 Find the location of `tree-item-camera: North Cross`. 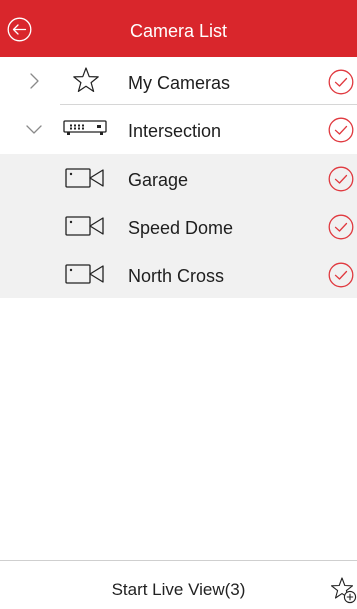

tree-item-camera: North Cross is located at coordinates (178, 274).